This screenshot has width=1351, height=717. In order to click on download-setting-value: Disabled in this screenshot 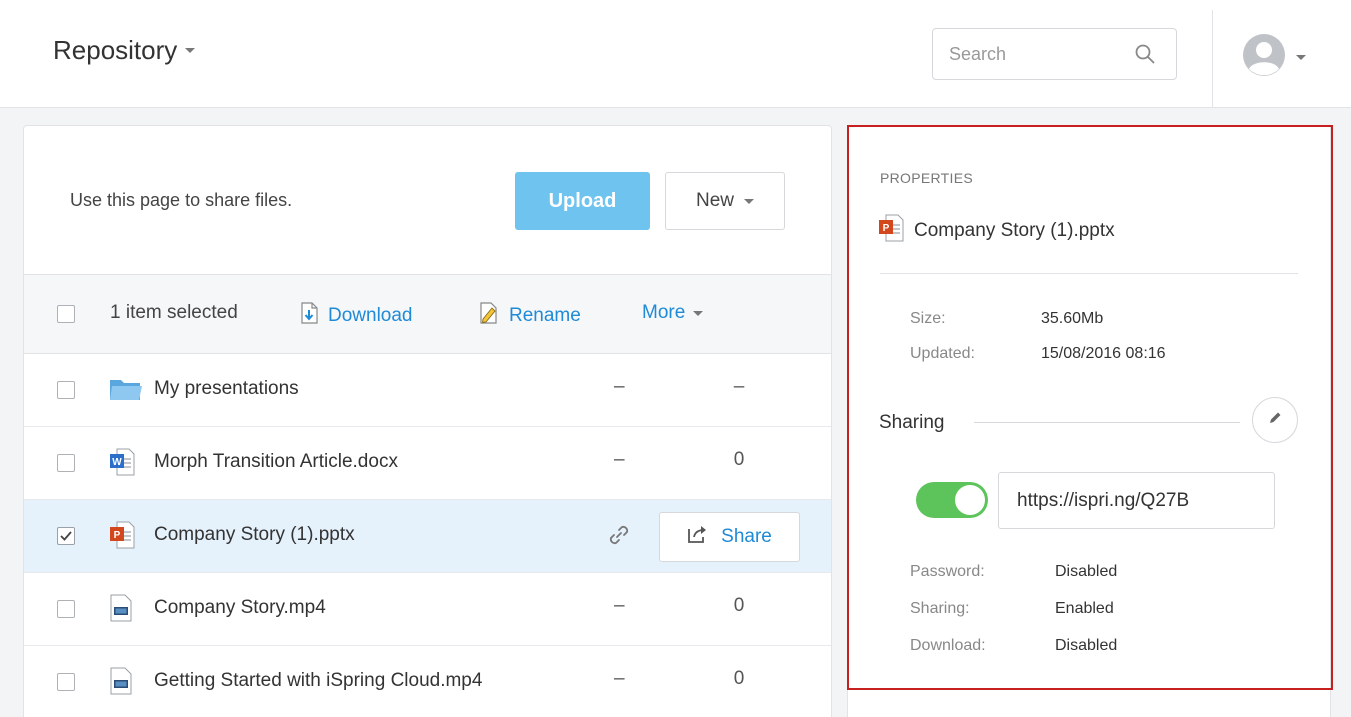, I will do `click(1086, 645)`.